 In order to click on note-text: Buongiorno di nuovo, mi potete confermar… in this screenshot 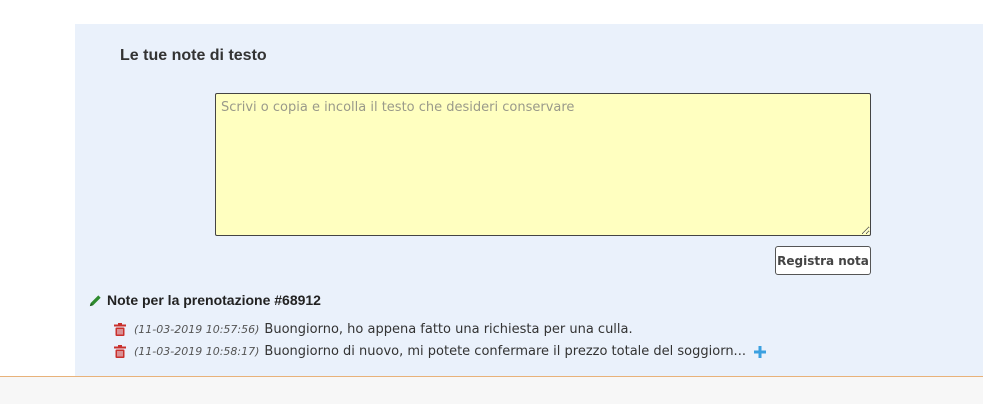, I will do `click(505, 351)`.